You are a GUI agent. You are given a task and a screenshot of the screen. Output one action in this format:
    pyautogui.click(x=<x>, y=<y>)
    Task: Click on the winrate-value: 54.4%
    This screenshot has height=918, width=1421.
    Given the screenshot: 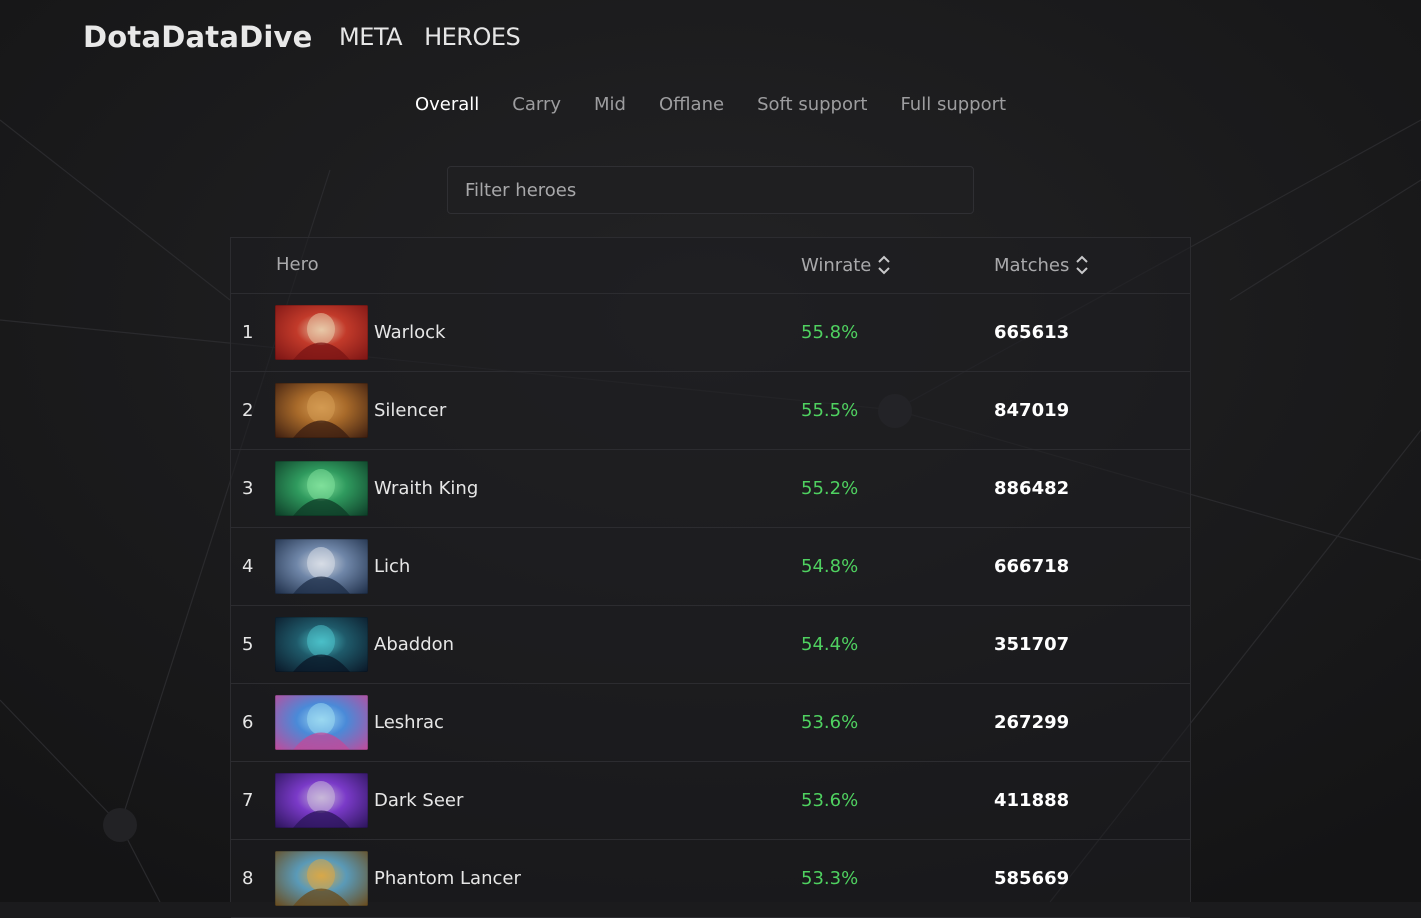 What is the action you would take?
    pyautogui.click(x=830, y=644)
    